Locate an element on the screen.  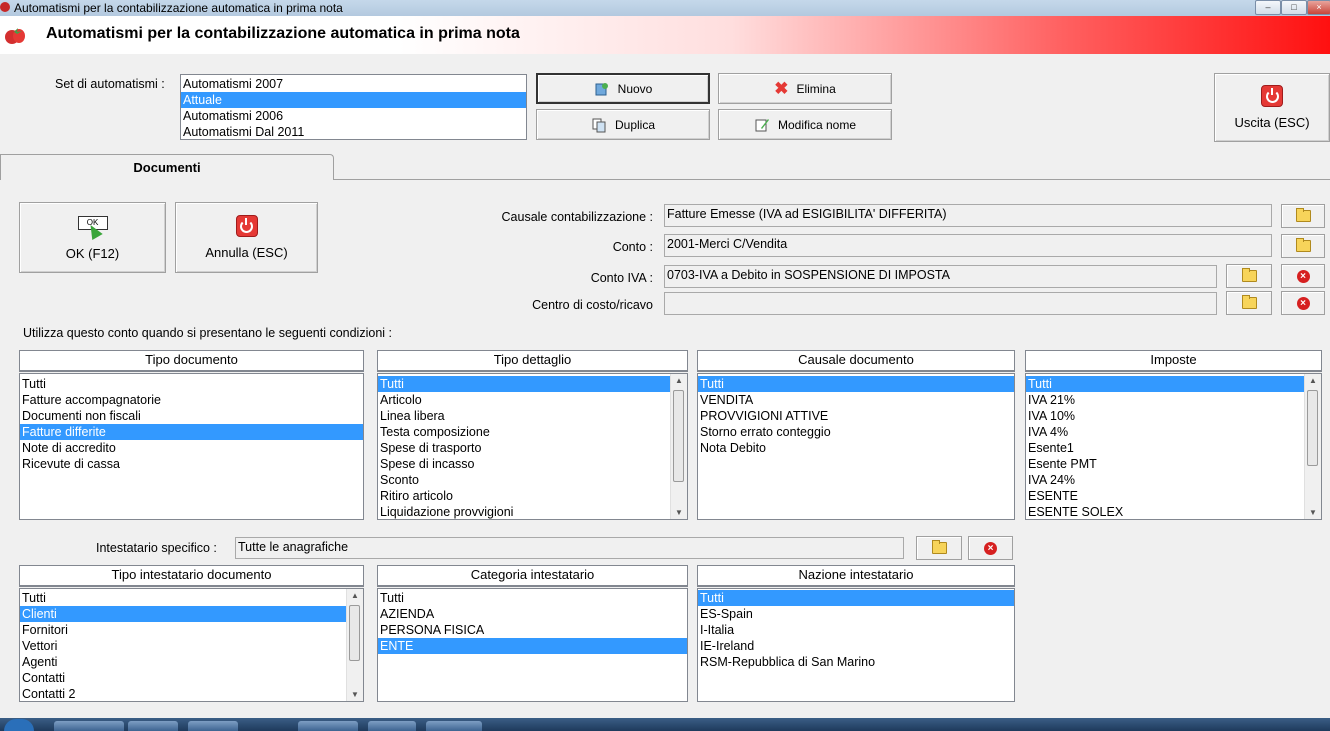
causale-documento-item: Tutti is located at coordinates (856, 384).